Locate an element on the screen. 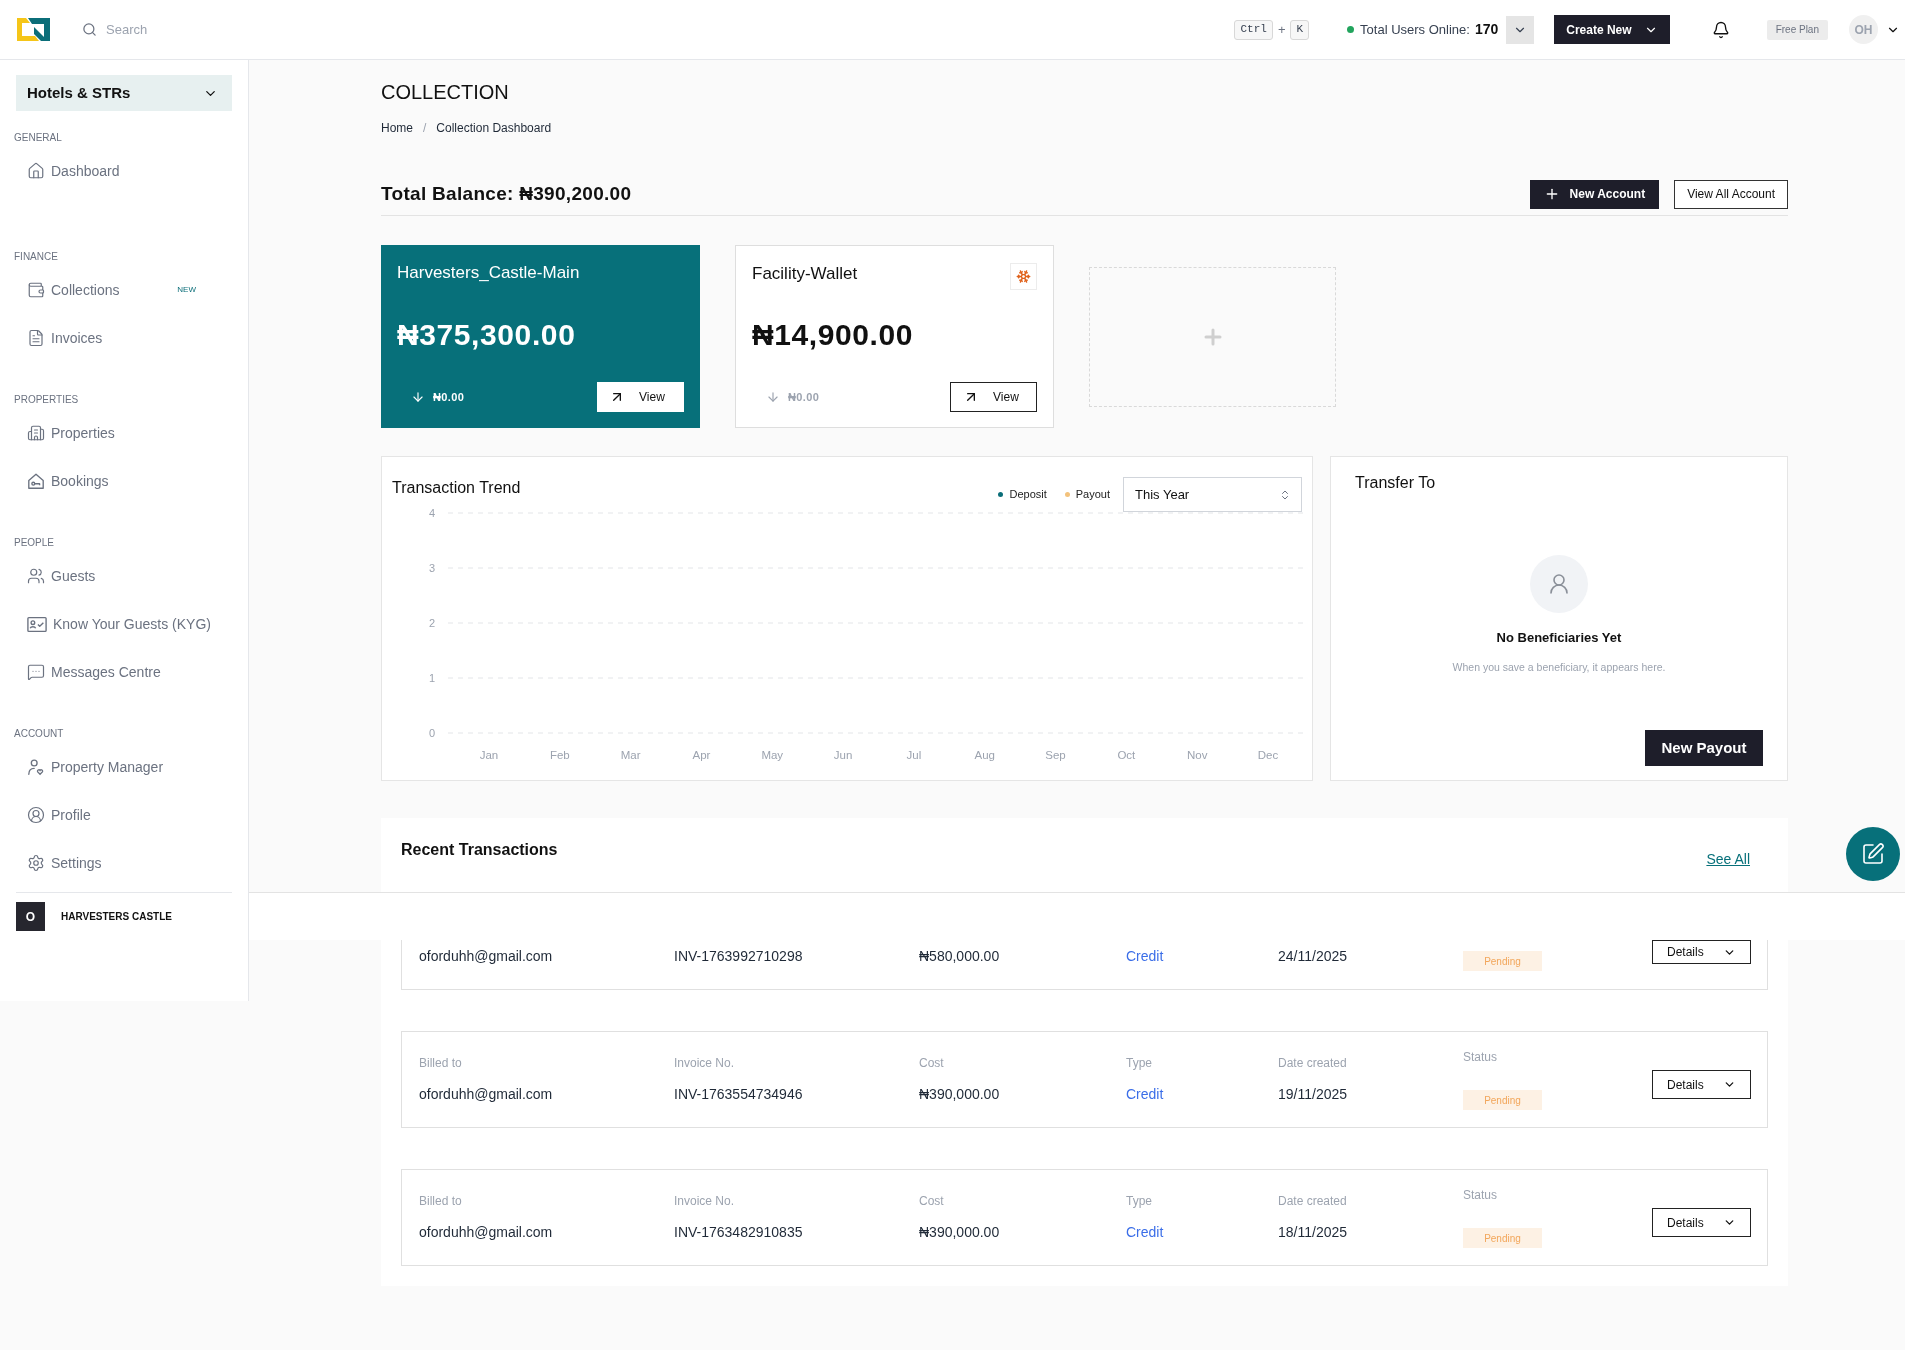 This screenshot has width=1905, height=1350. page-title: COLLECTION is located at coordinates (445, 92).